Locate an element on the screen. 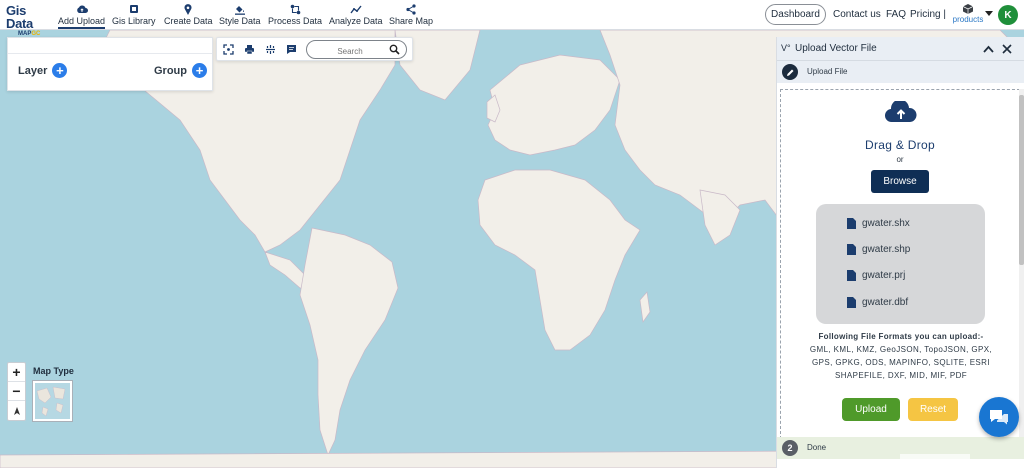 The image size is (1024, 468). share-icon is located at coordinates (411, 9).